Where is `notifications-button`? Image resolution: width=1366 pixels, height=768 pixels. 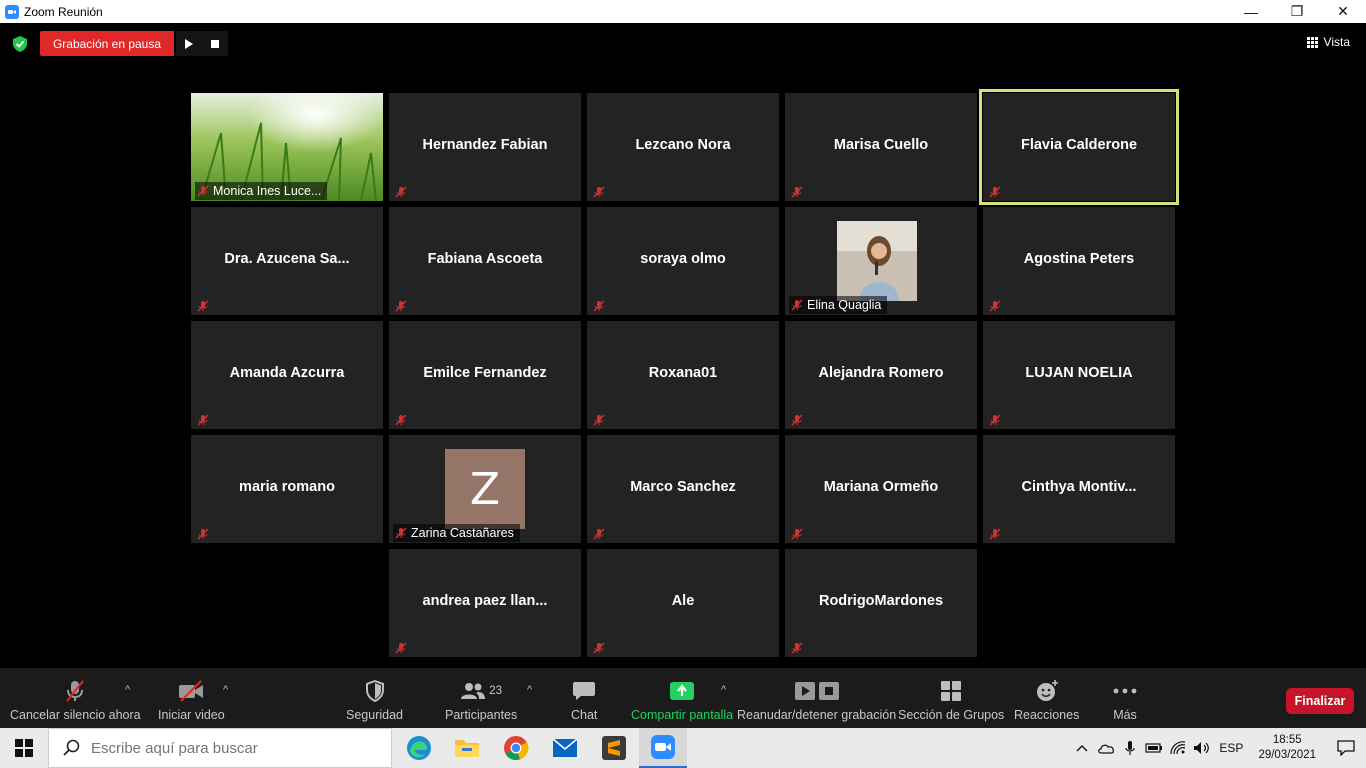
notifications-button is located at coordinates (1346, 748).